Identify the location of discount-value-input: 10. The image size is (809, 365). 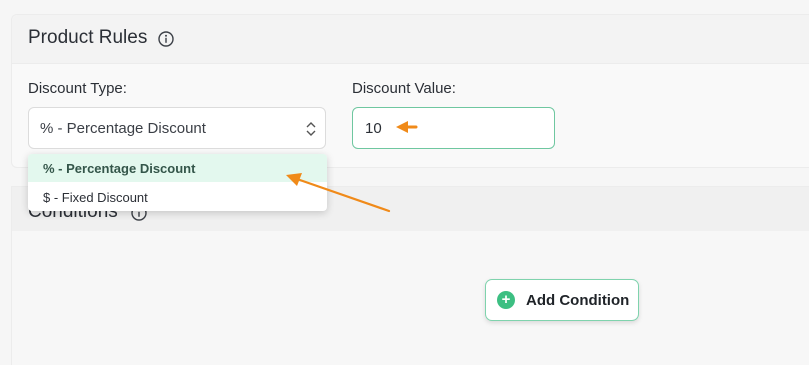
(453, 128).